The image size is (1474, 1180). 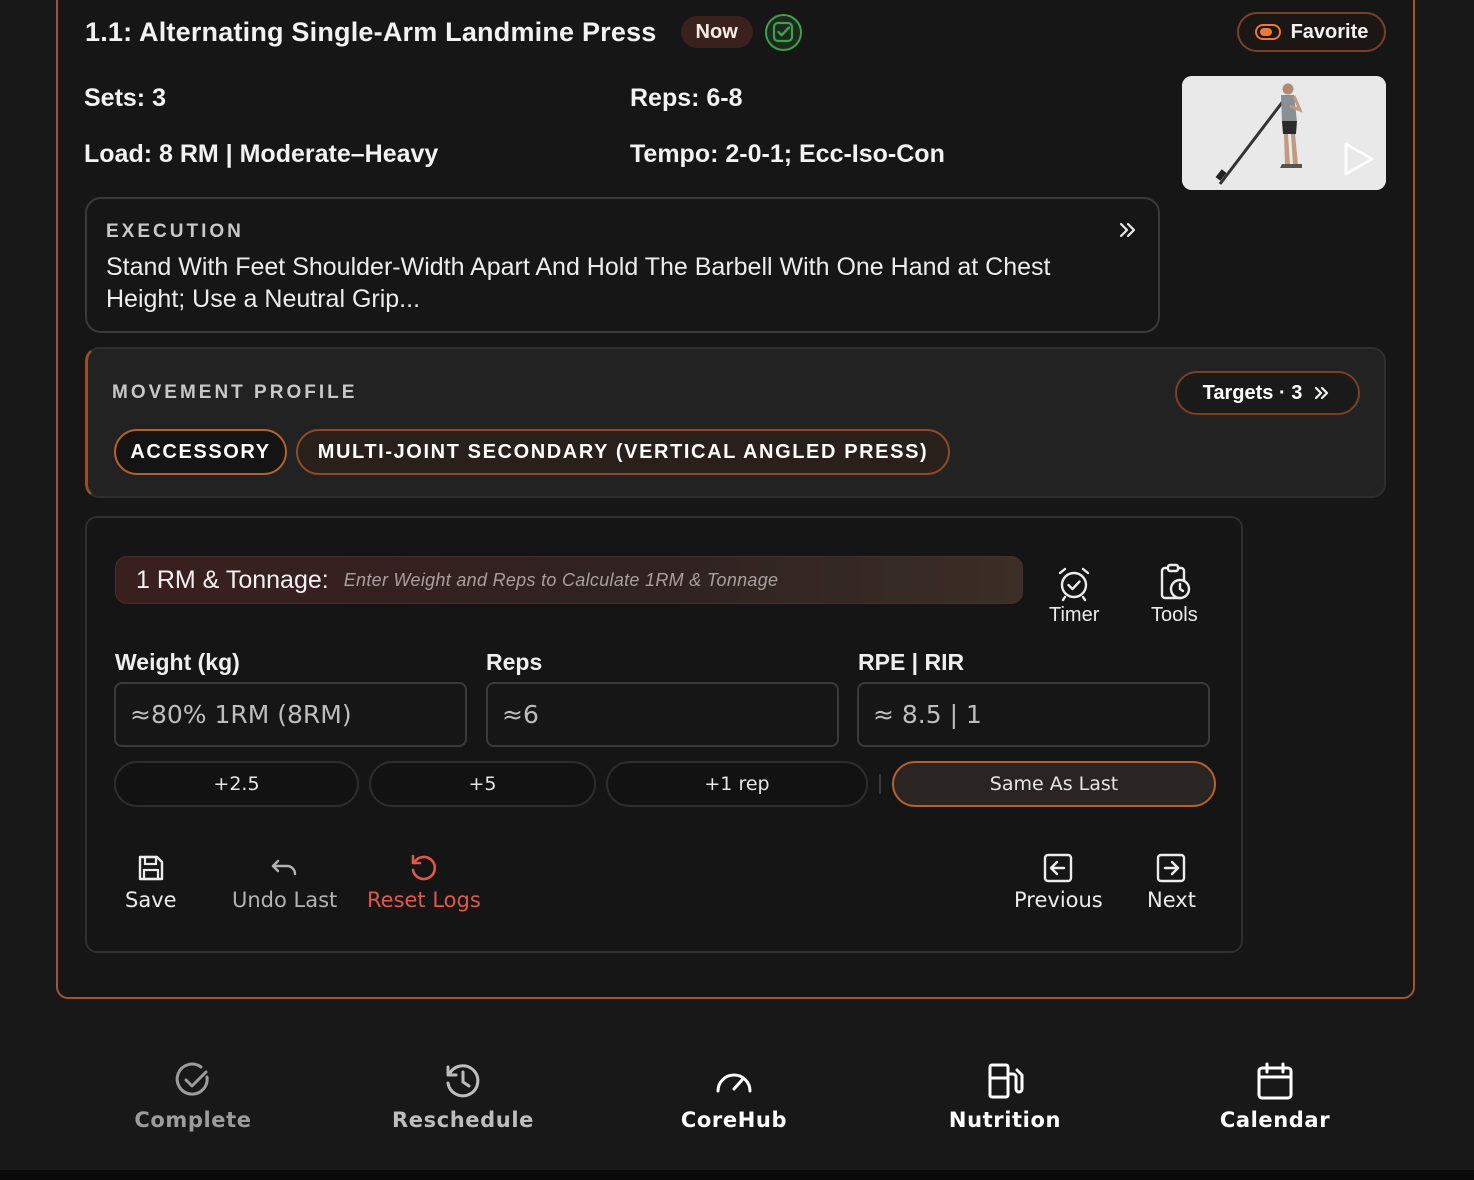 What do you see at coordinates (686, 98) in the screenshot?
I see `reps-value: Reps: 6-8` at bounding box center [686, 98].